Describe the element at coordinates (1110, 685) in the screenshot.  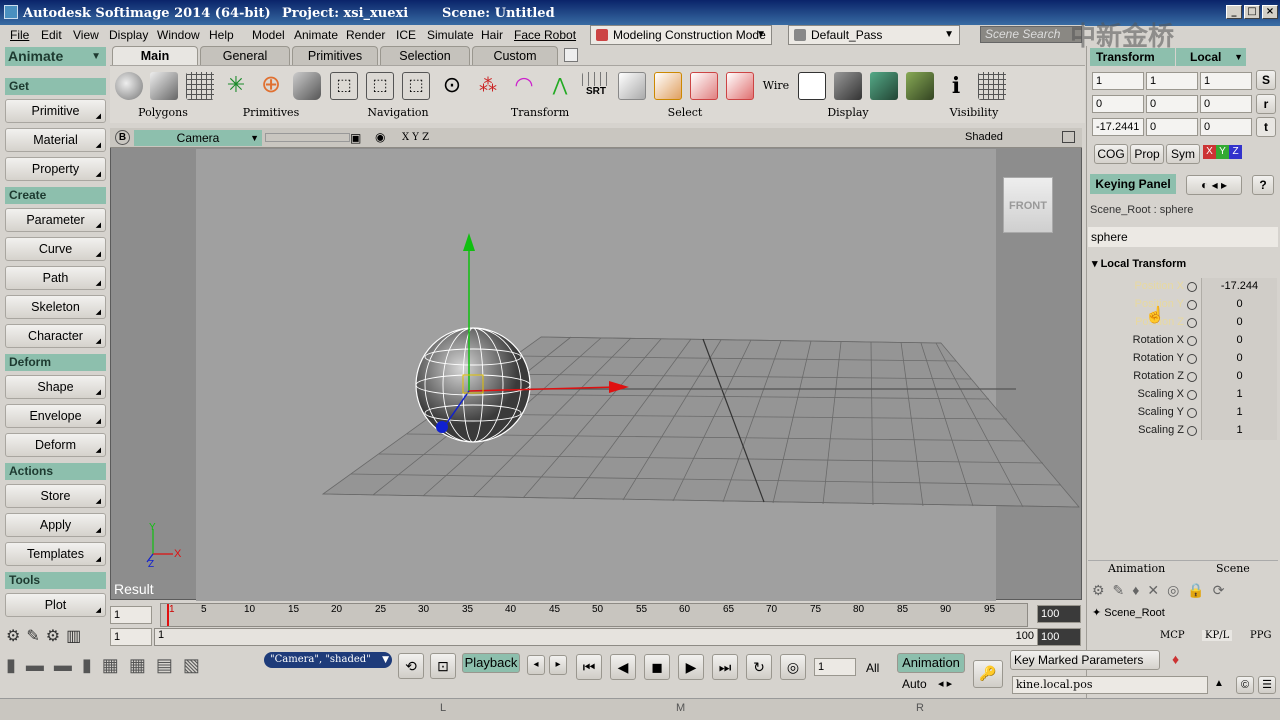
I see `kine-path-field: kine.local.pos` at that location.